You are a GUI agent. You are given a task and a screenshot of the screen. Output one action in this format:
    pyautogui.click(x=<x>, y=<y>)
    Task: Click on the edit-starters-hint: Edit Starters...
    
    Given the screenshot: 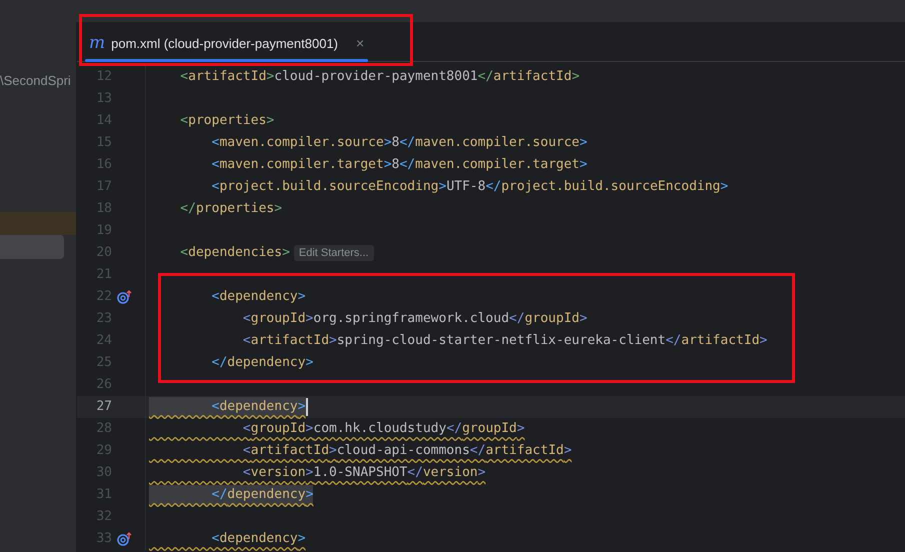 What is the action you would take?
    pyautogui.click(x=334, y=253)
    